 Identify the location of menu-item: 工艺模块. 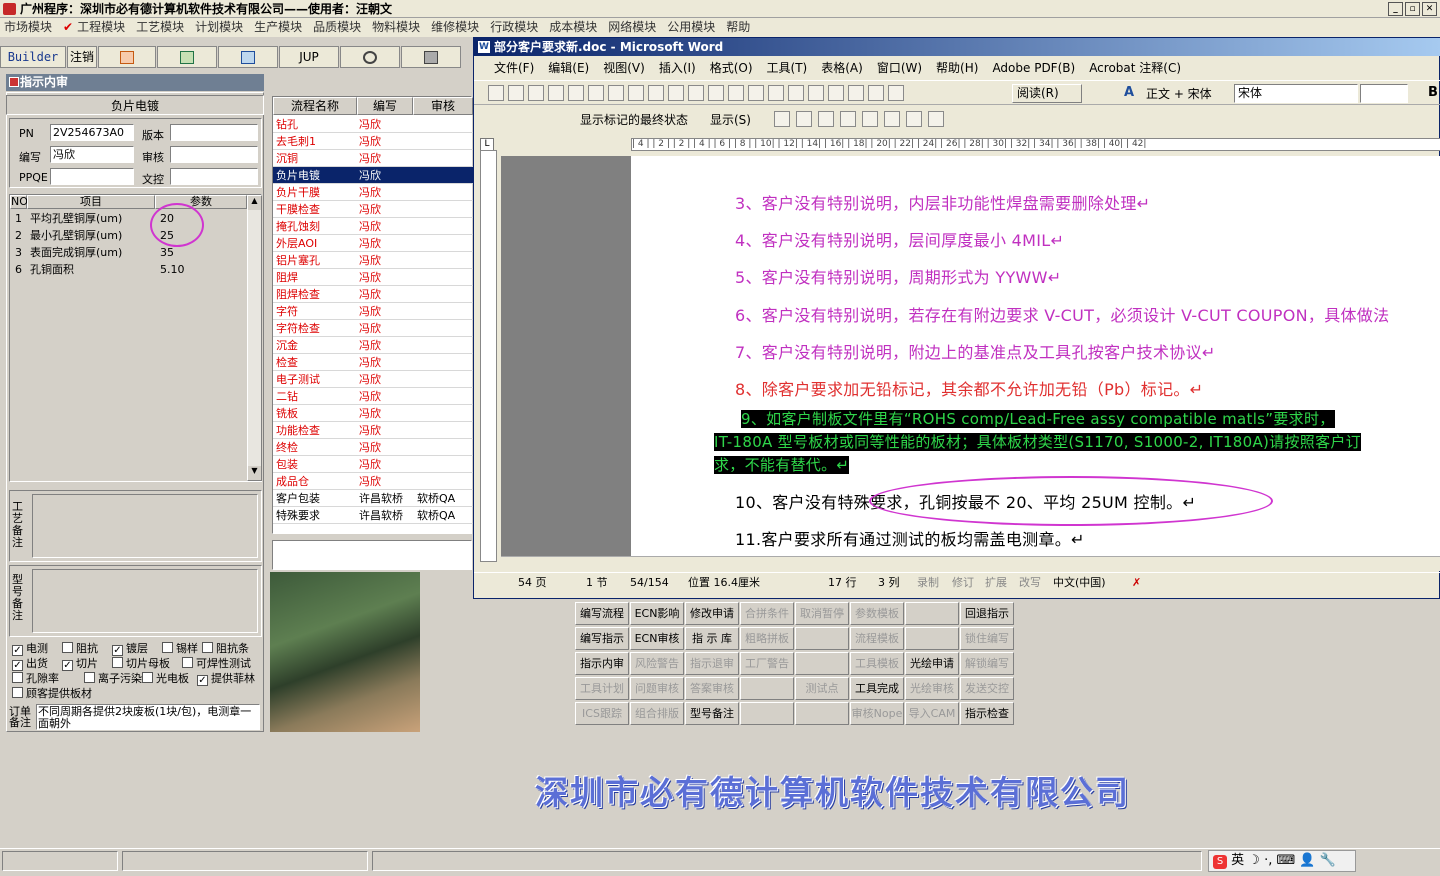
(160, 27).